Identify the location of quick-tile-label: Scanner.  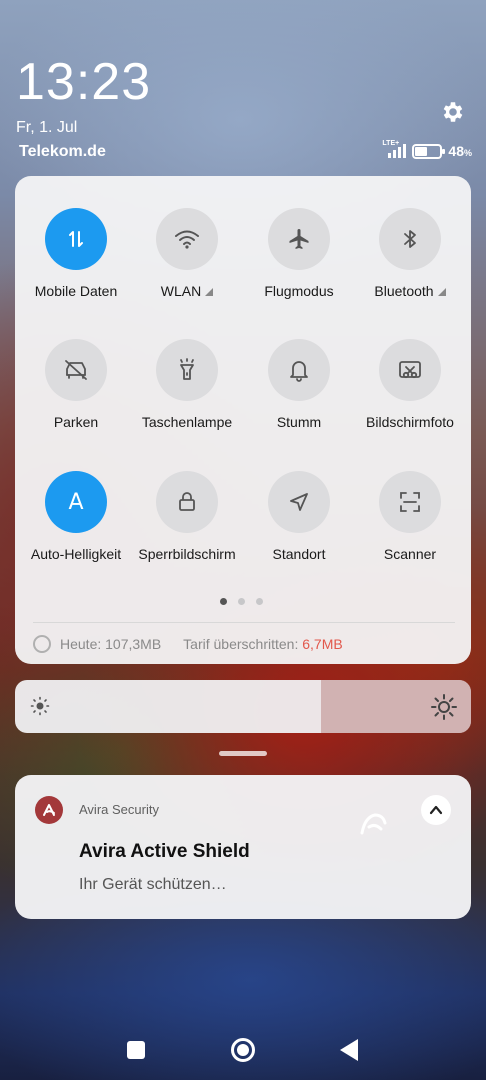
(410, 554).